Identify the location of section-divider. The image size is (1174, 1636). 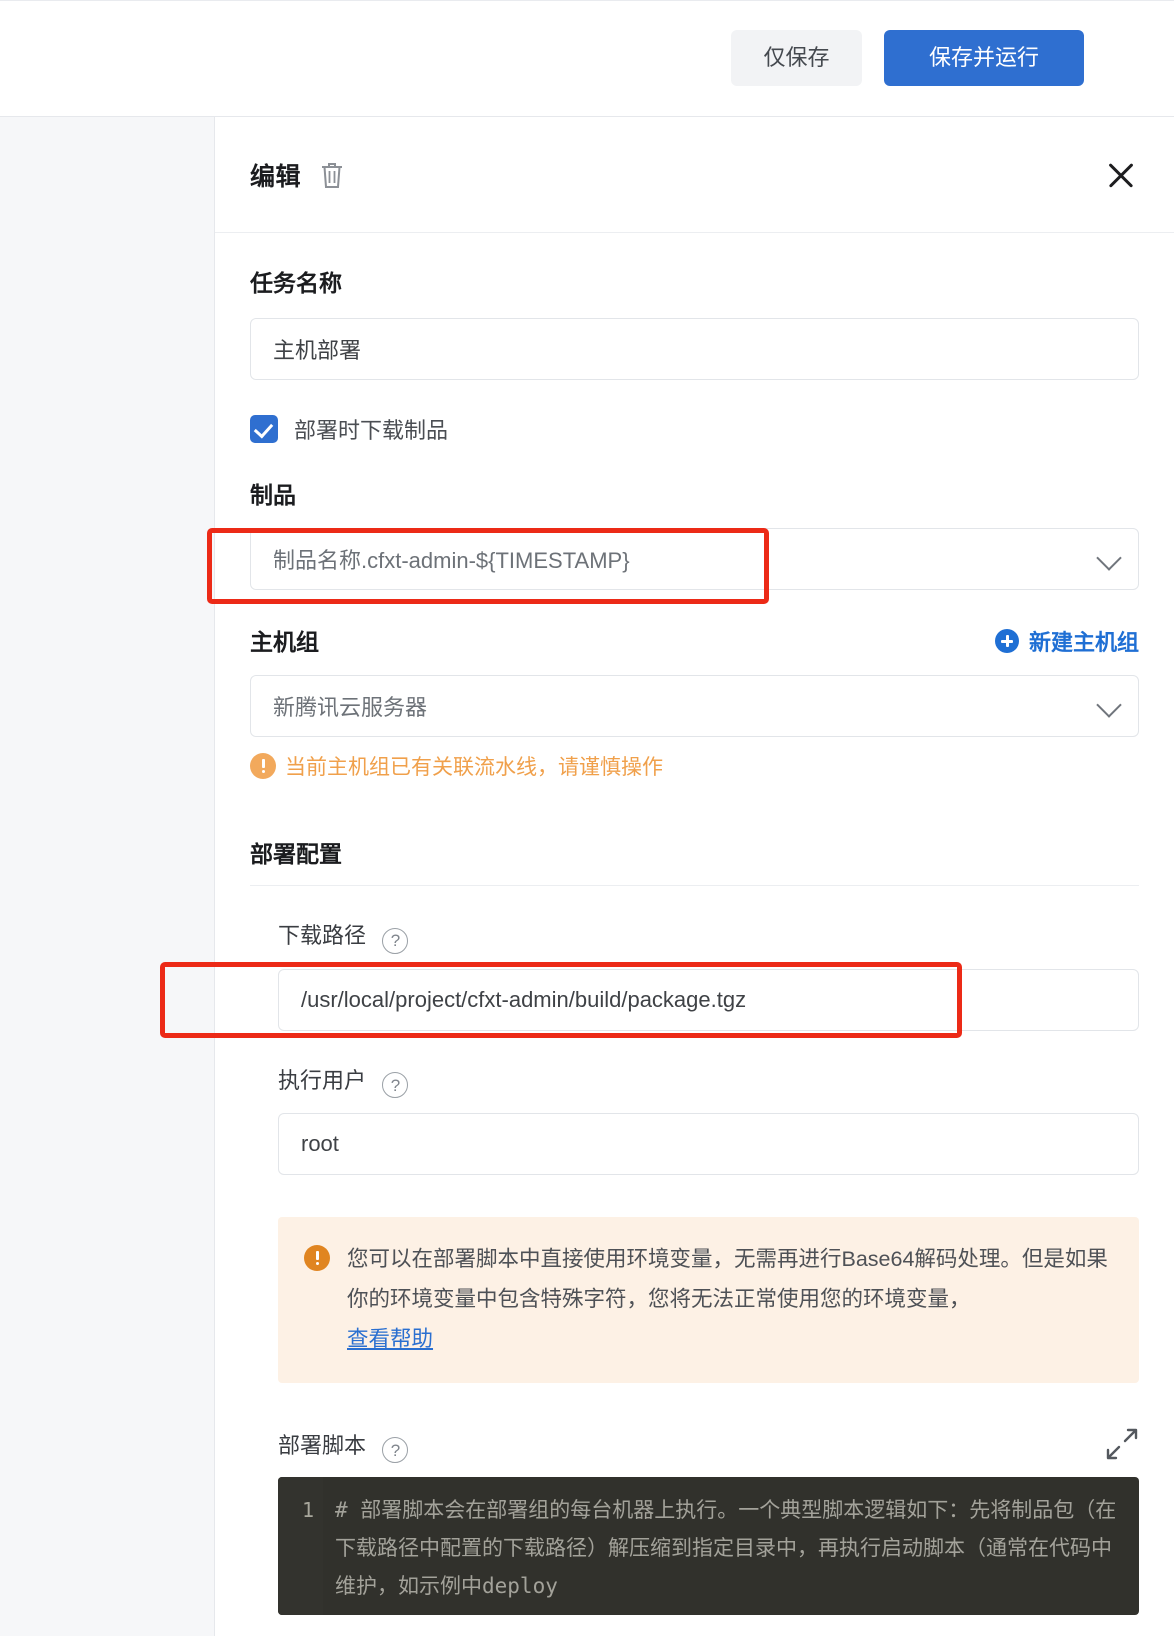
(694, 885).